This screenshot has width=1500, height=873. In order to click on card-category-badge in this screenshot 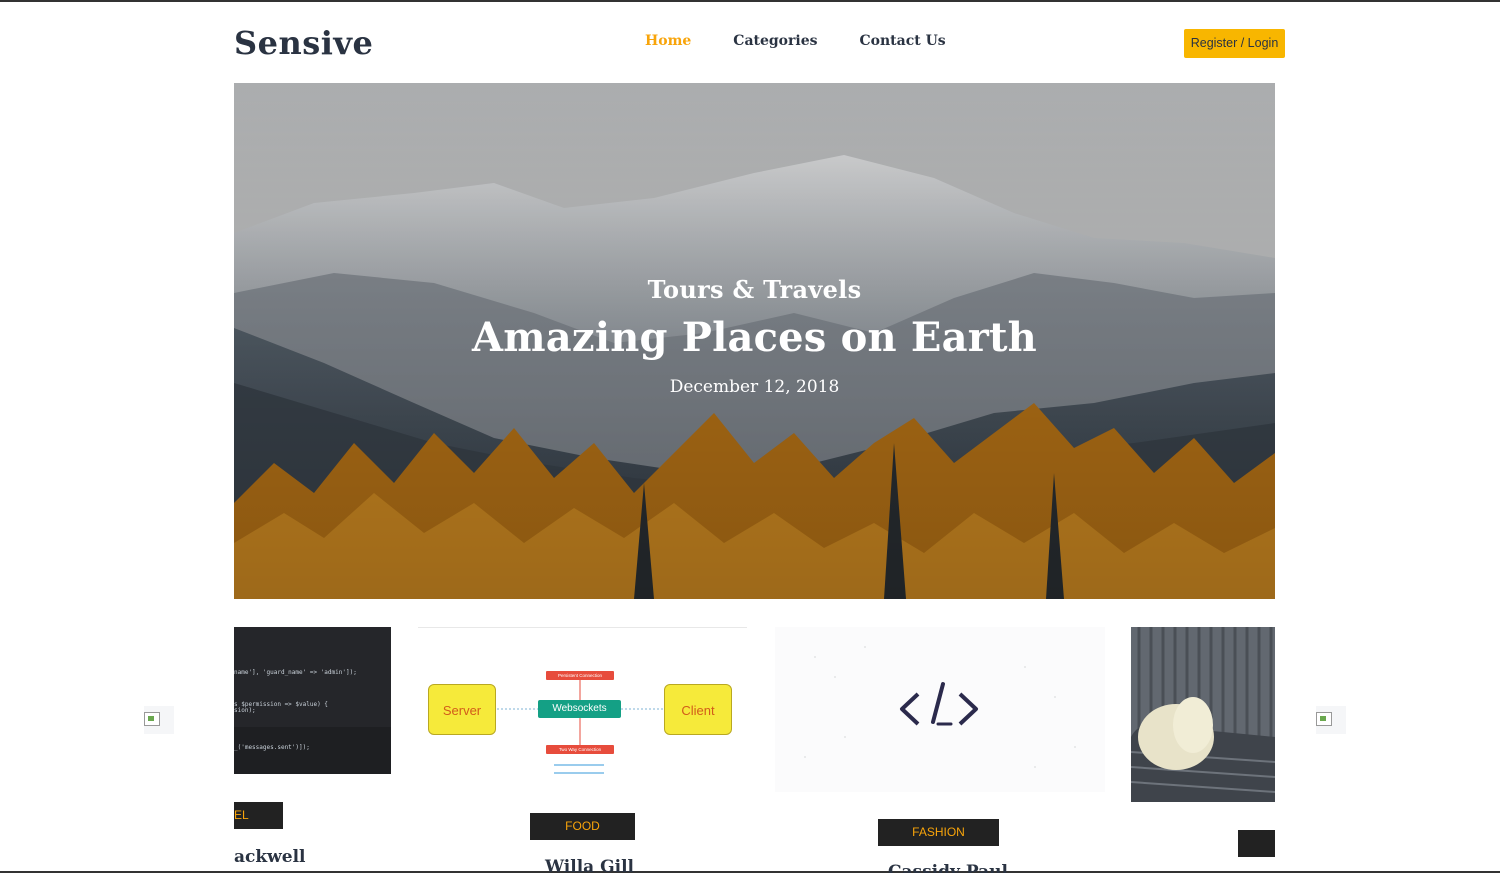, I will do `click(1256, 843)`.